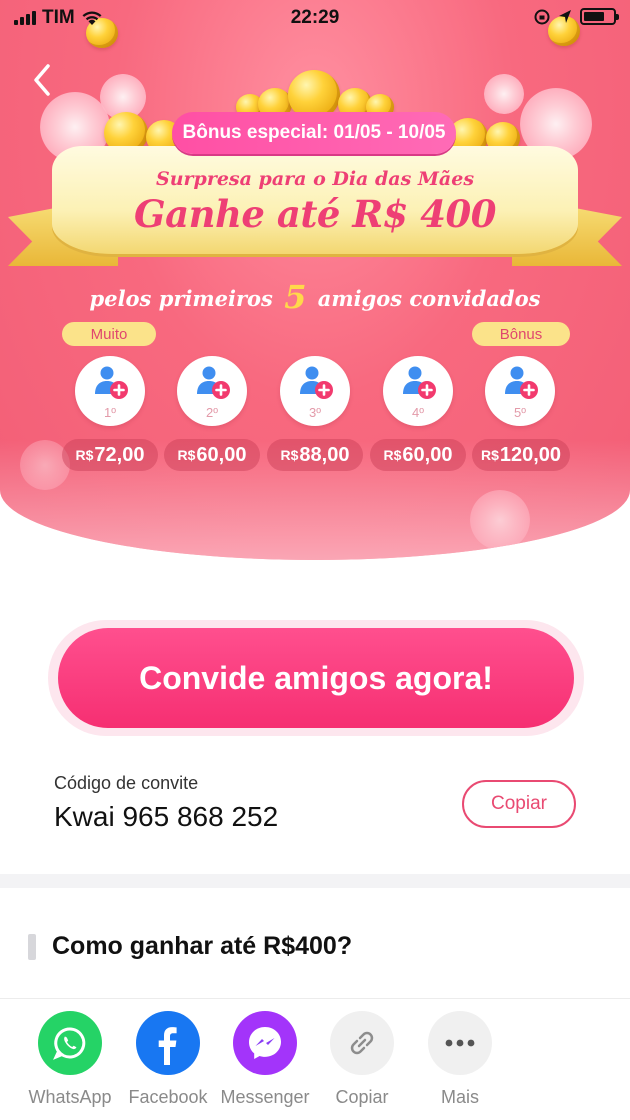 Image resolution: width=630 pixels, height=1120 pixels. I want to click on messenger-icon, so click(265, 1043).